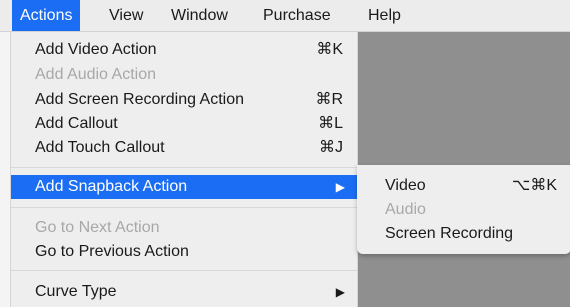 The width and height of the screenshot is (570, 307). I want to click on submenu-item-screen-recording: Screen Recording, so click(463, 234).